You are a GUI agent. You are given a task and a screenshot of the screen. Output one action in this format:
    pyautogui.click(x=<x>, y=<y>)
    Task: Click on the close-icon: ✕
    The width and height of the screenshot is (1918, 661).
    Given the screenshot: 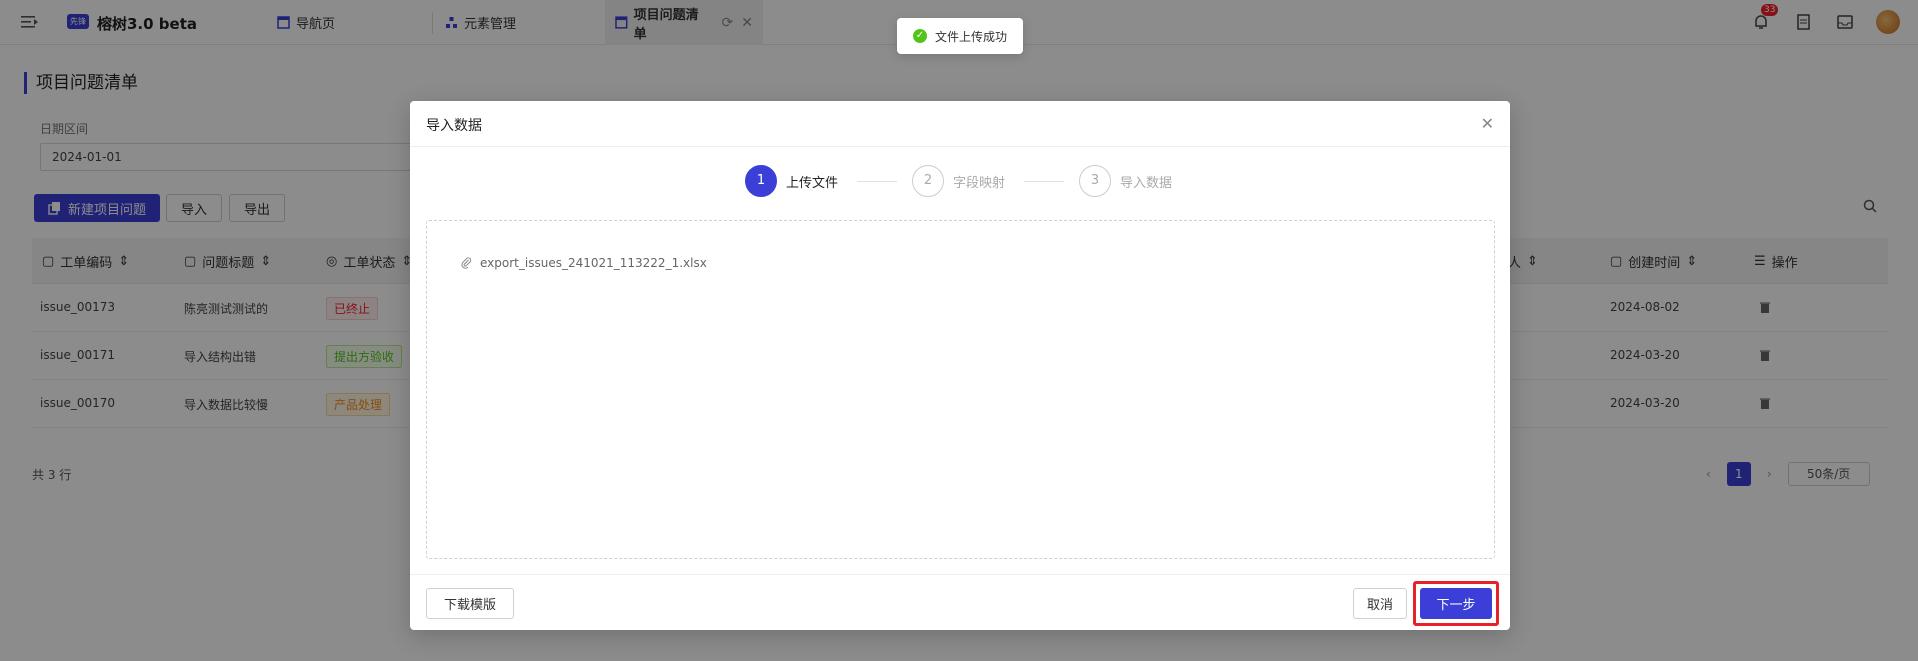 What is the action you would take?
    pyautogui.click(x=1487, y=123)
    